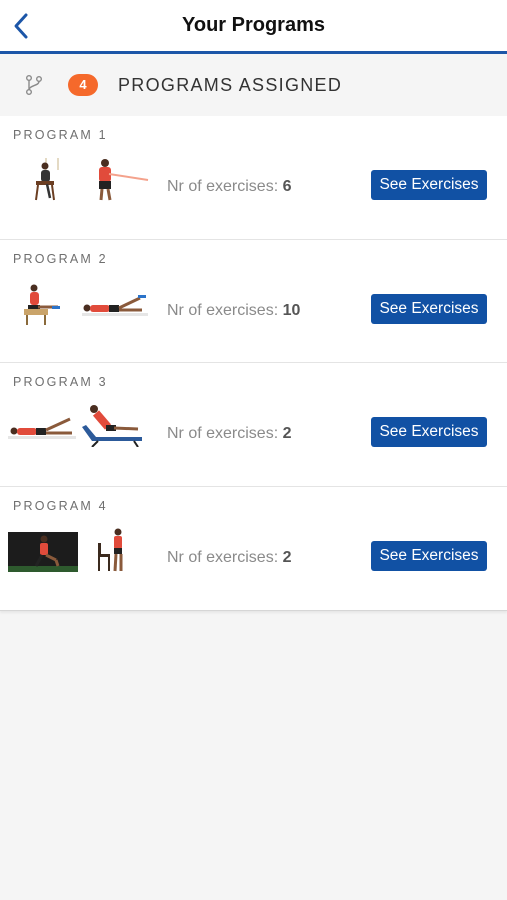 Image resolution: width=507 pixels, height=900 pixels. Describe the element at coordinates (60, 258) in the screenshot. I see `program-title: PROGRAM 2` at that location.